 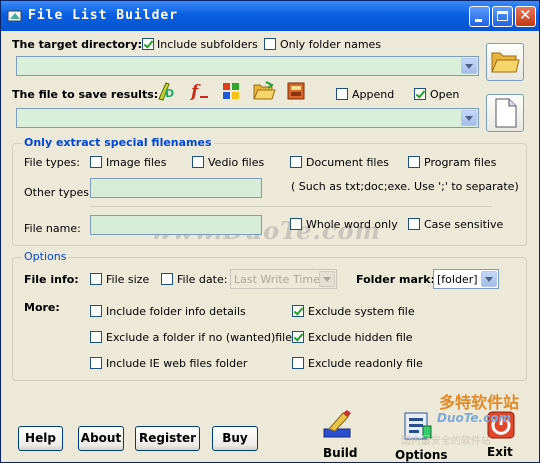 What do you see at coordinates (176, 188) in the screenshot?
I see `other-types-input` at bounding box center [176, 188].